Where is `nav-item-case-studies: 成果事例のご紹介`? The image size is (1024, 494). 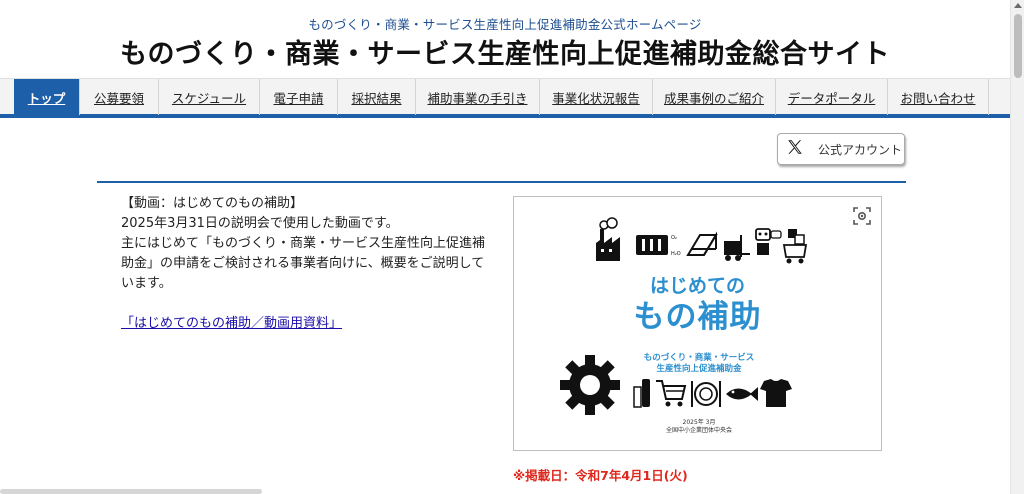 nav-item-case-studies: 成果事例のご紹介 is located at coordinates (714, 97).